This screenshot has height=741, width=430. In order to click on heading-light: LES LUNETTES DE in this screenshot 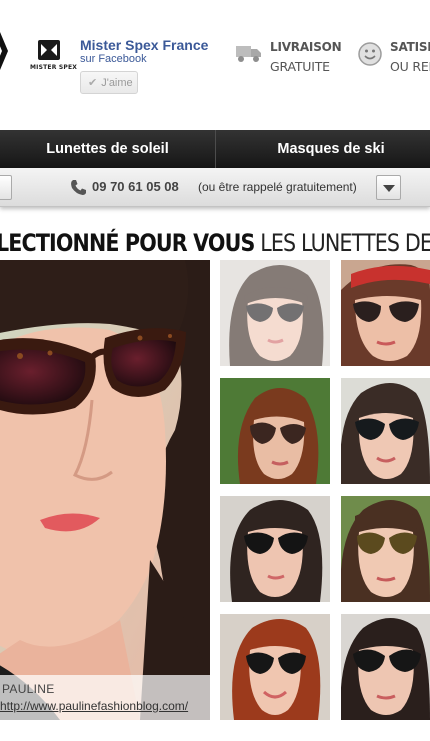, I will do `click(345, 243)`.